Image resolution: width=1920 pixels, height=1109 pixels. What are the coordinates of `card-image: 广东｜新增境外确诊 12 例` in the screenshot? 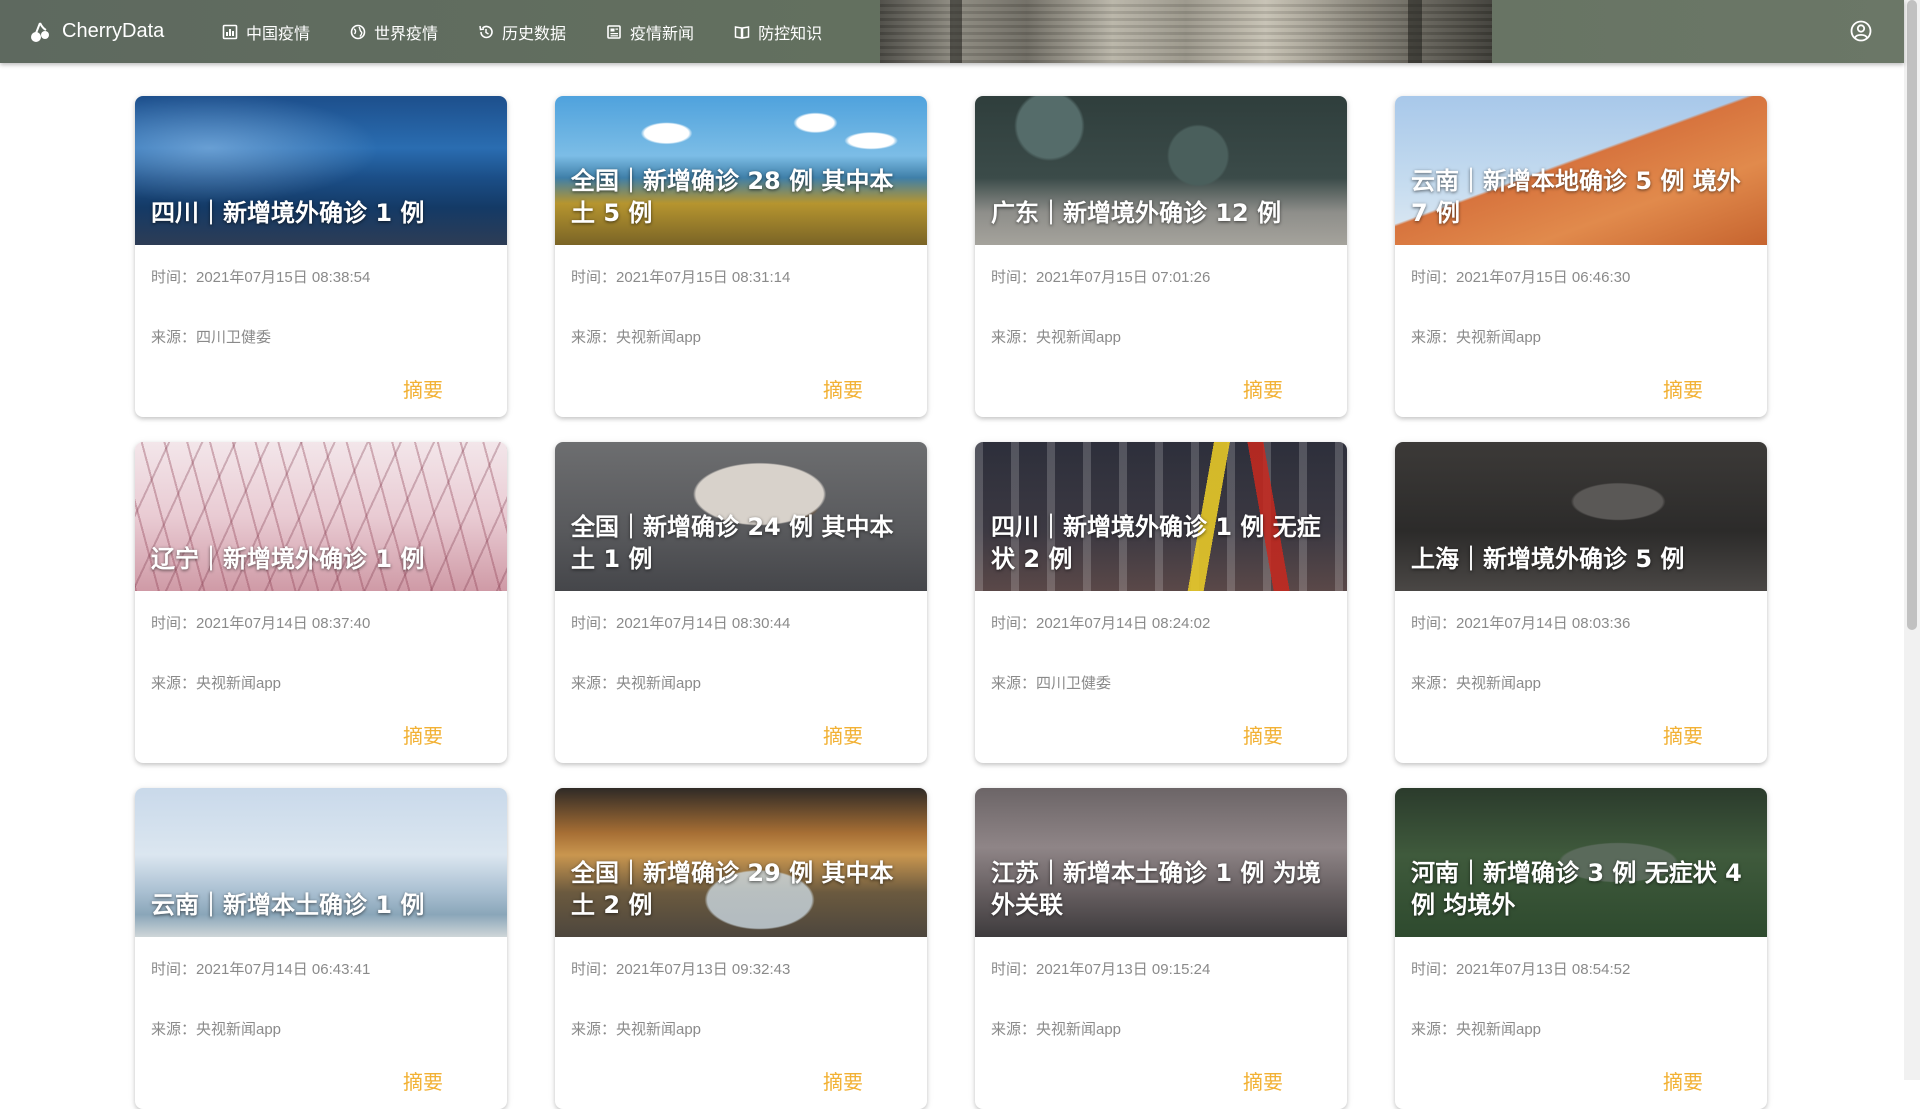 It's located at (1161, 170).